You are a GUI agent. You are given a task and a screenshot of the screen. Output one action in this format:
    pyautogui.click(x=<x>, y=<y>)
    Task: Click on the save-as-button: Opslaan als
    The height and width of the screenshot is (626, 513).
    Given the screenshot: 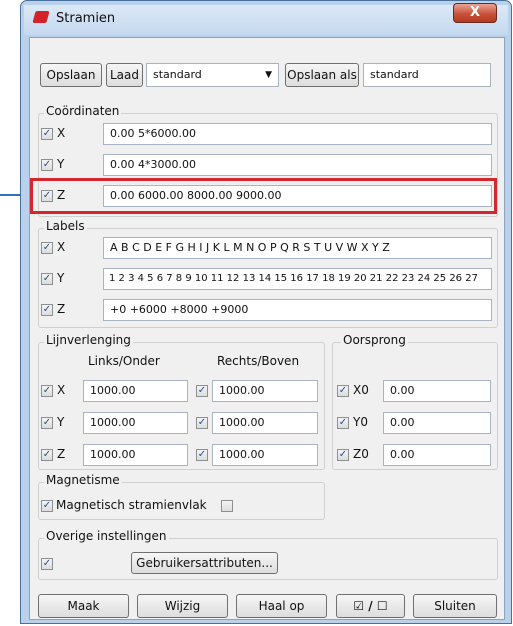 What is the action you would take?
    pyautogui.click(x=322, y=75)
    